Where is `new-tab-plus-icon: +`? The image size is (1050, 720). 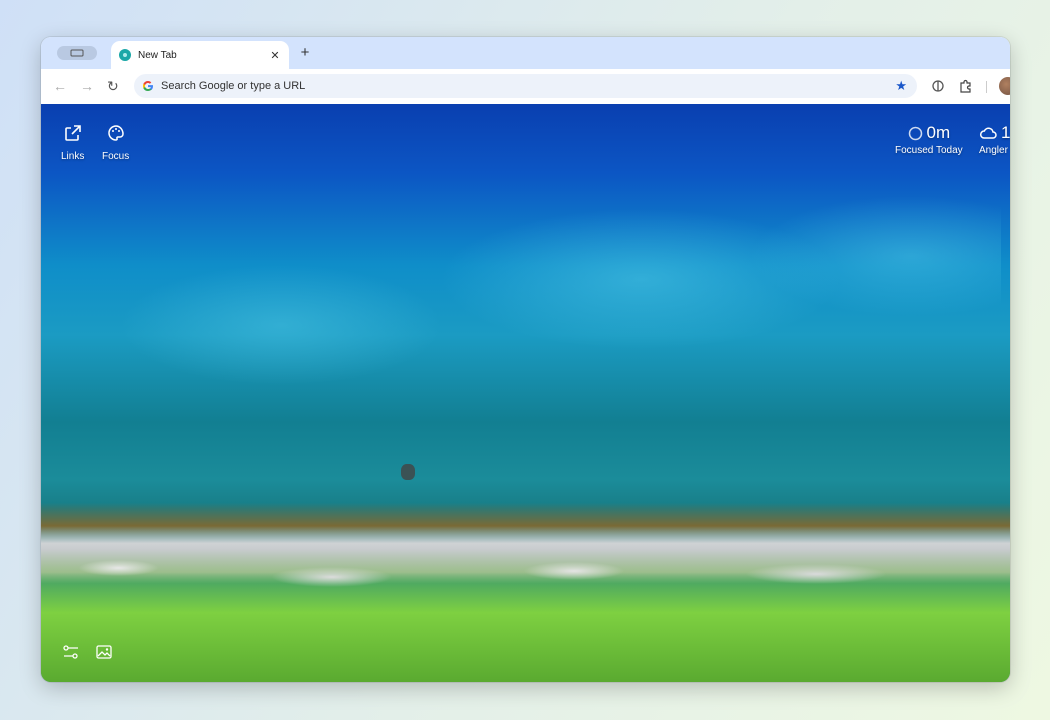
new-tab-plus-icon: + is located at coordinates (305, 52).